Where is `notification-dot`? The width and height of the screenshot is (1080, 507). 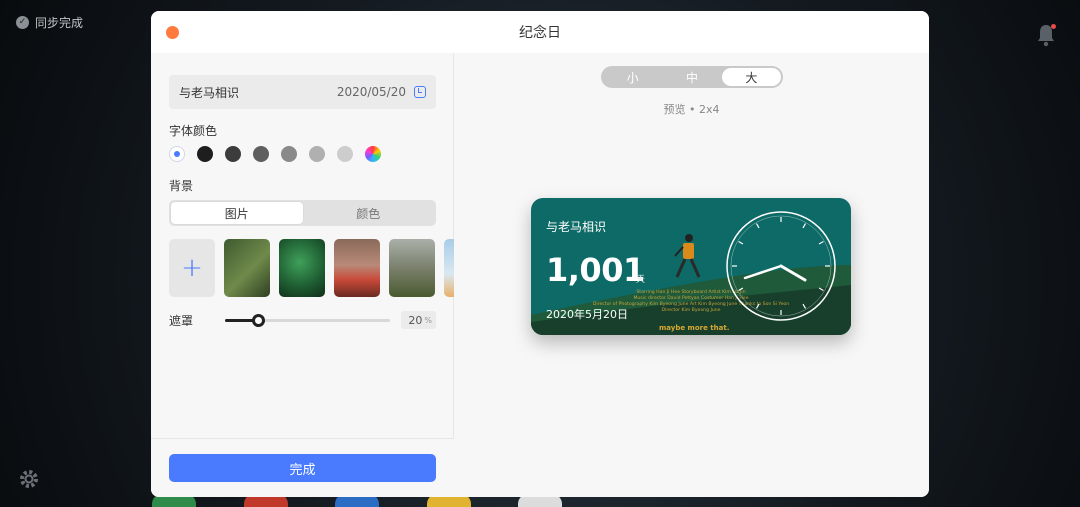 notification-dot is located at coordinates (1053, 26).